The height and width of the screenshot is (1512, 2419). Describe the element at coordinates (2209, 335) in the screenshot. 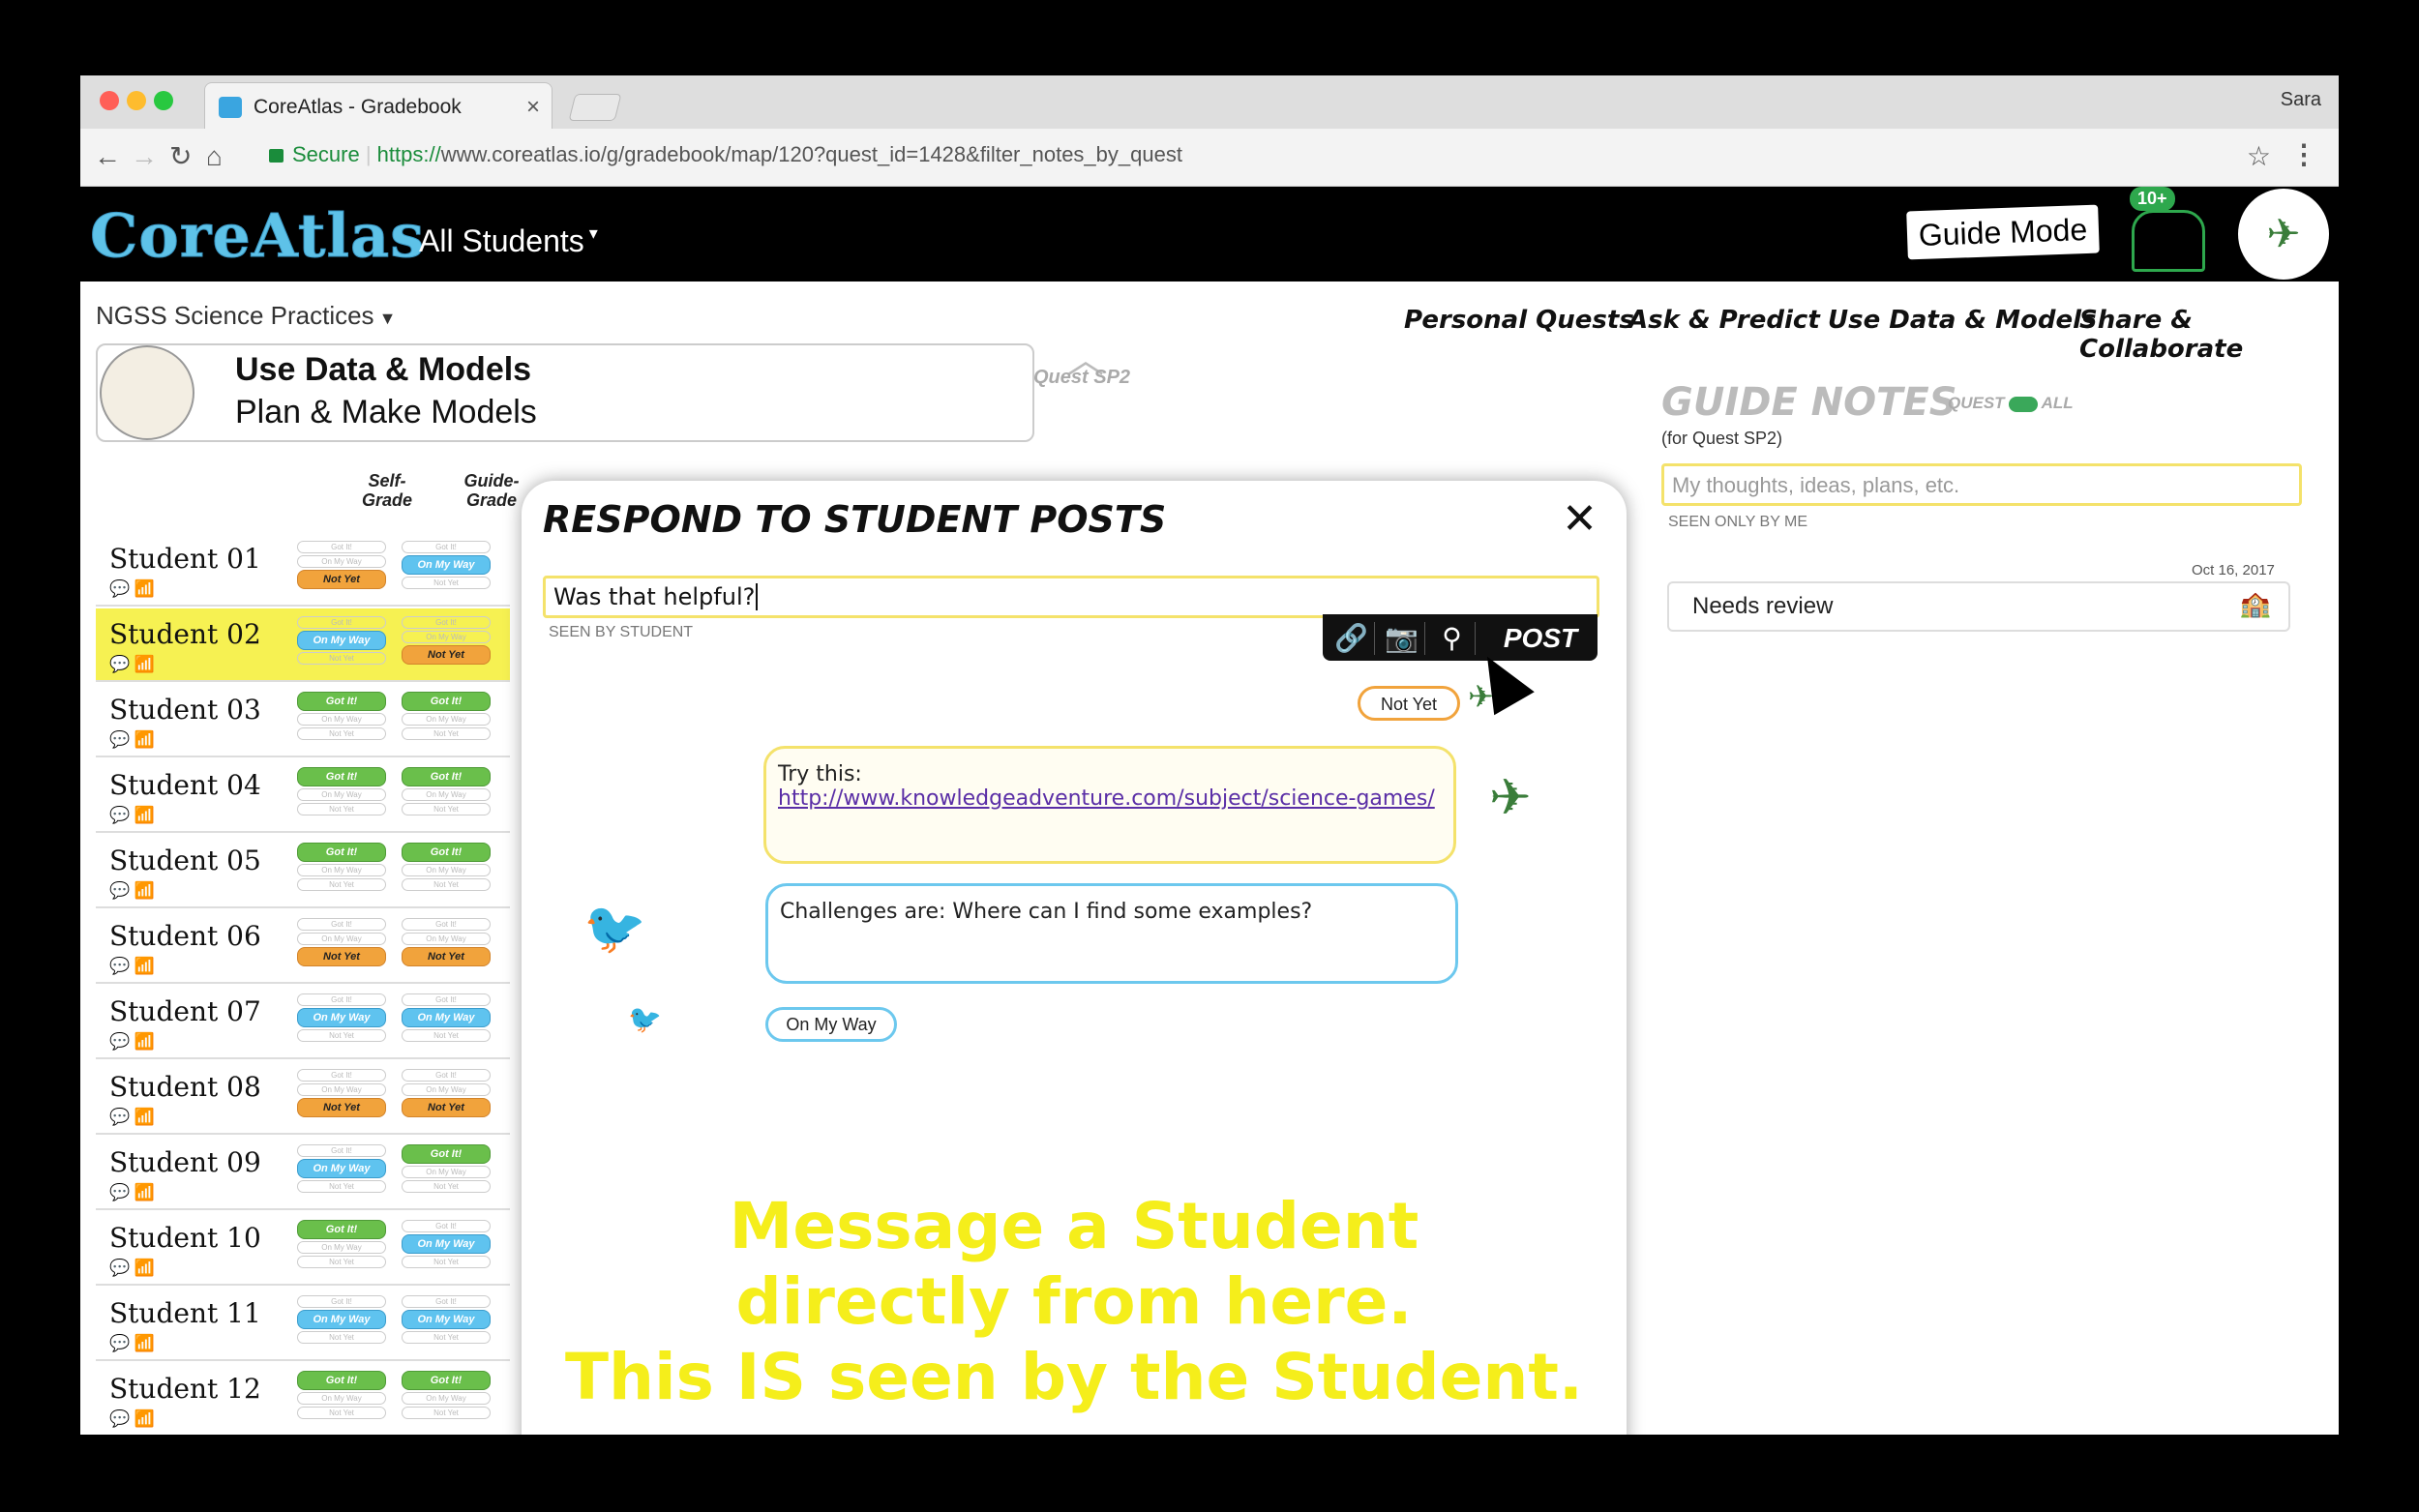

I see `nav-share-collaborate: Share & Collaborate` at that location.